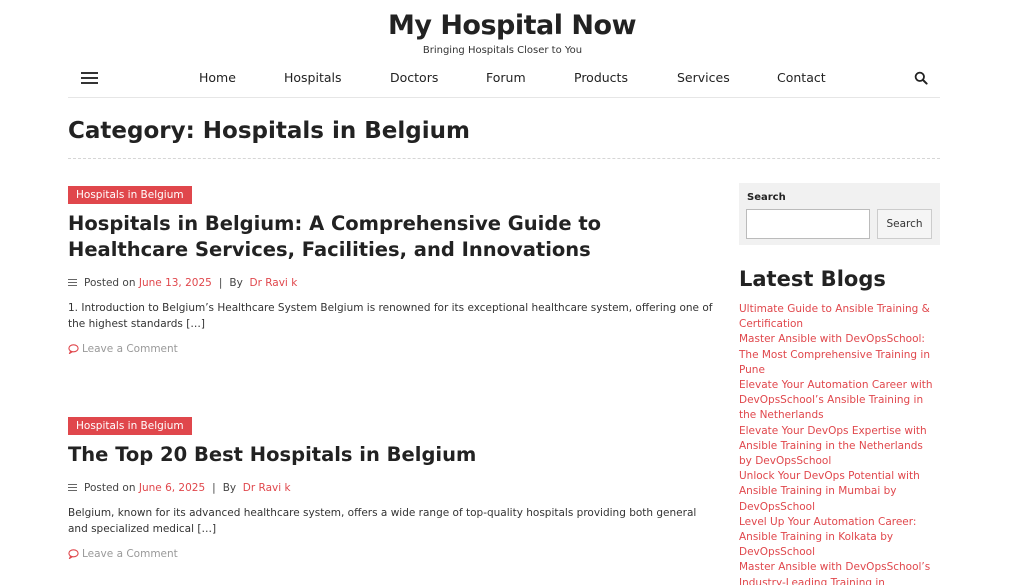 The width and height of the screenshot is (1024, 585). Describe the element at coordinates (313, 77) in the screenshot. I see `nav-item-hospitals: Hospitals` at that location.